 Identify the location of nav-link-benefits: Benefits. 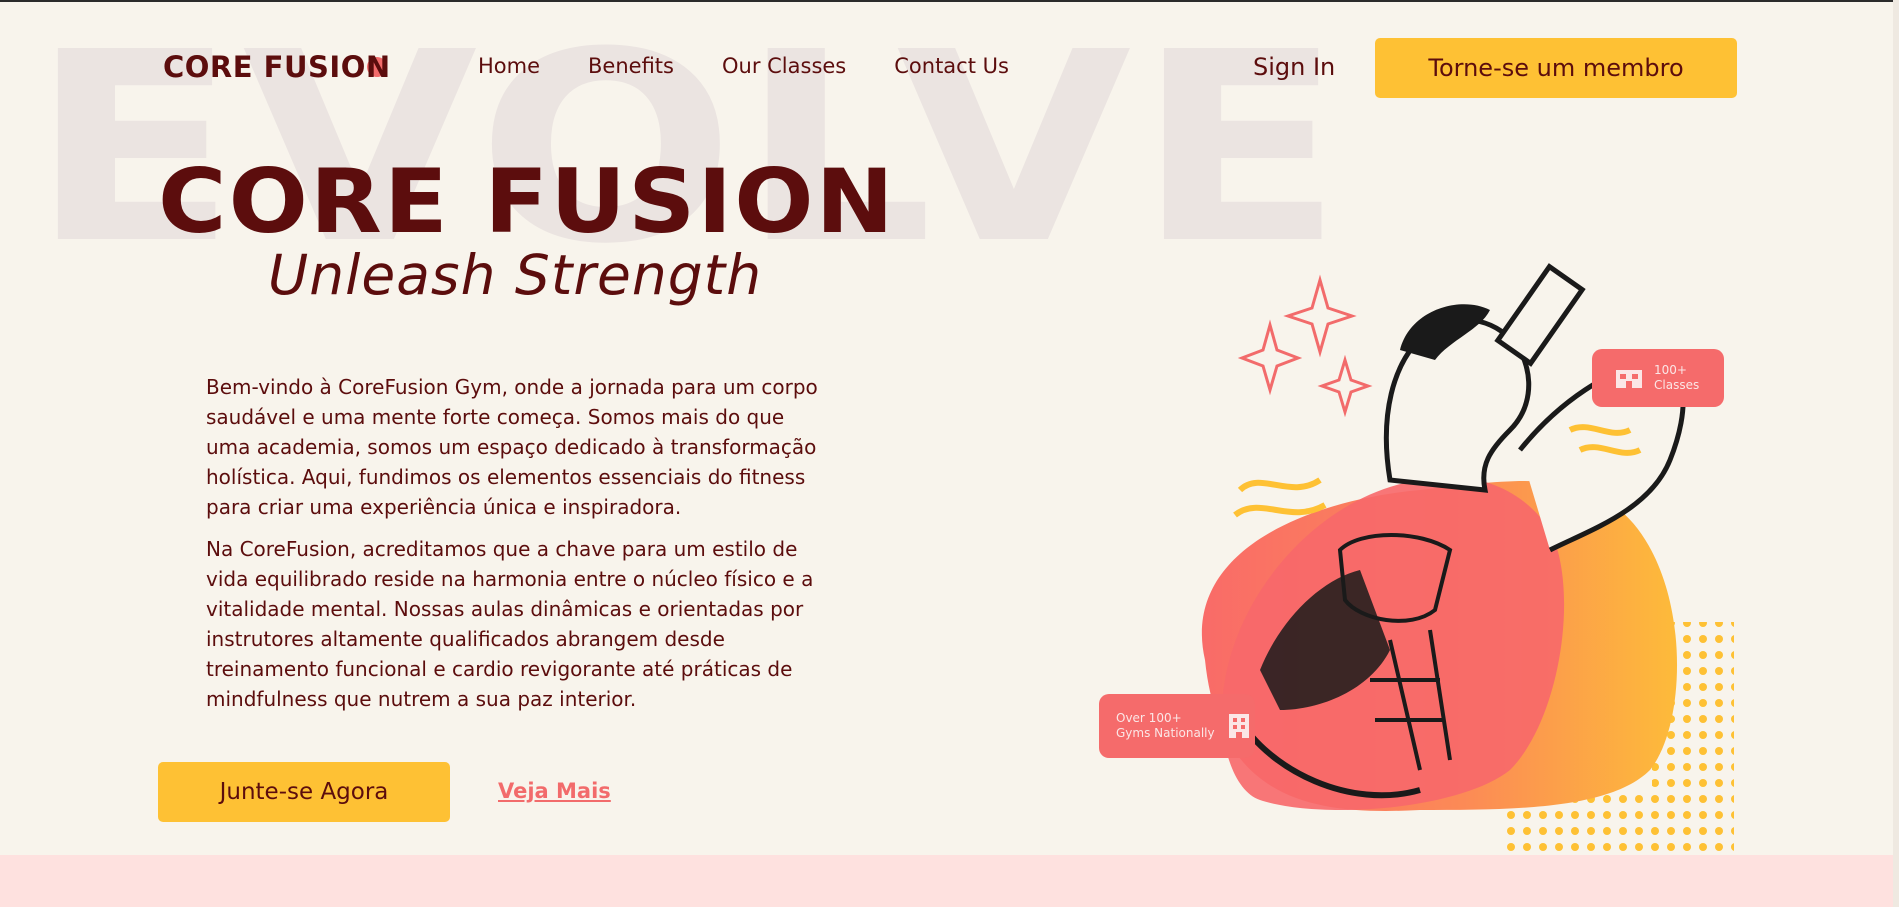
(631, 66).